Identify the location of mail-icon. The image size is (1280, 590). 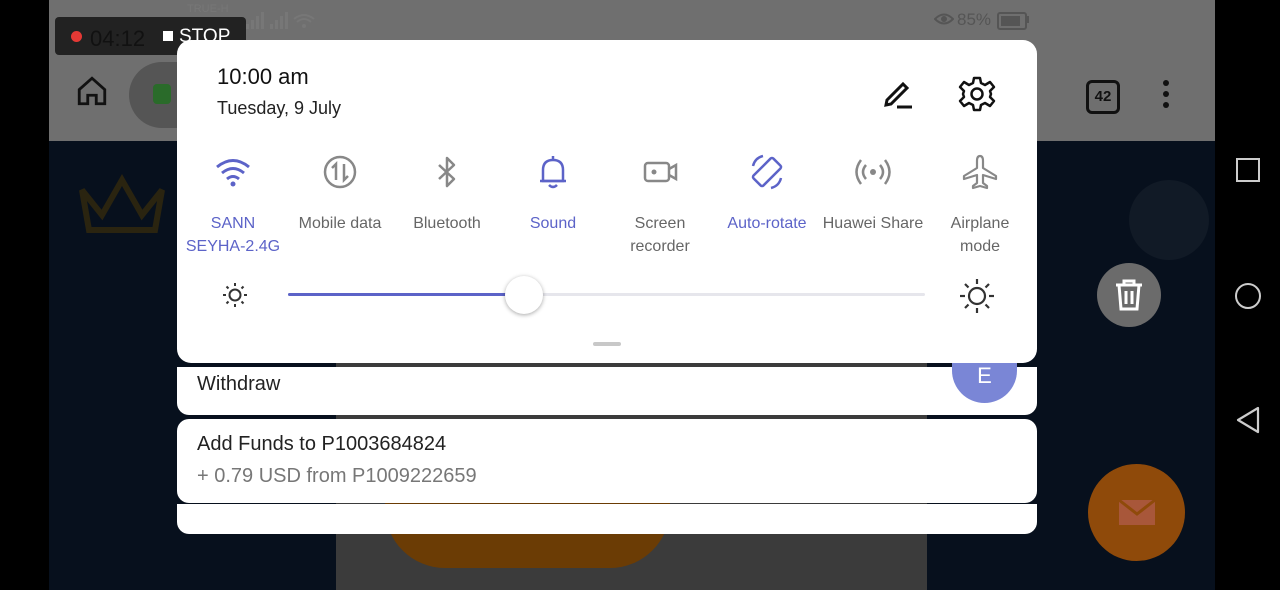
(1137, 511).